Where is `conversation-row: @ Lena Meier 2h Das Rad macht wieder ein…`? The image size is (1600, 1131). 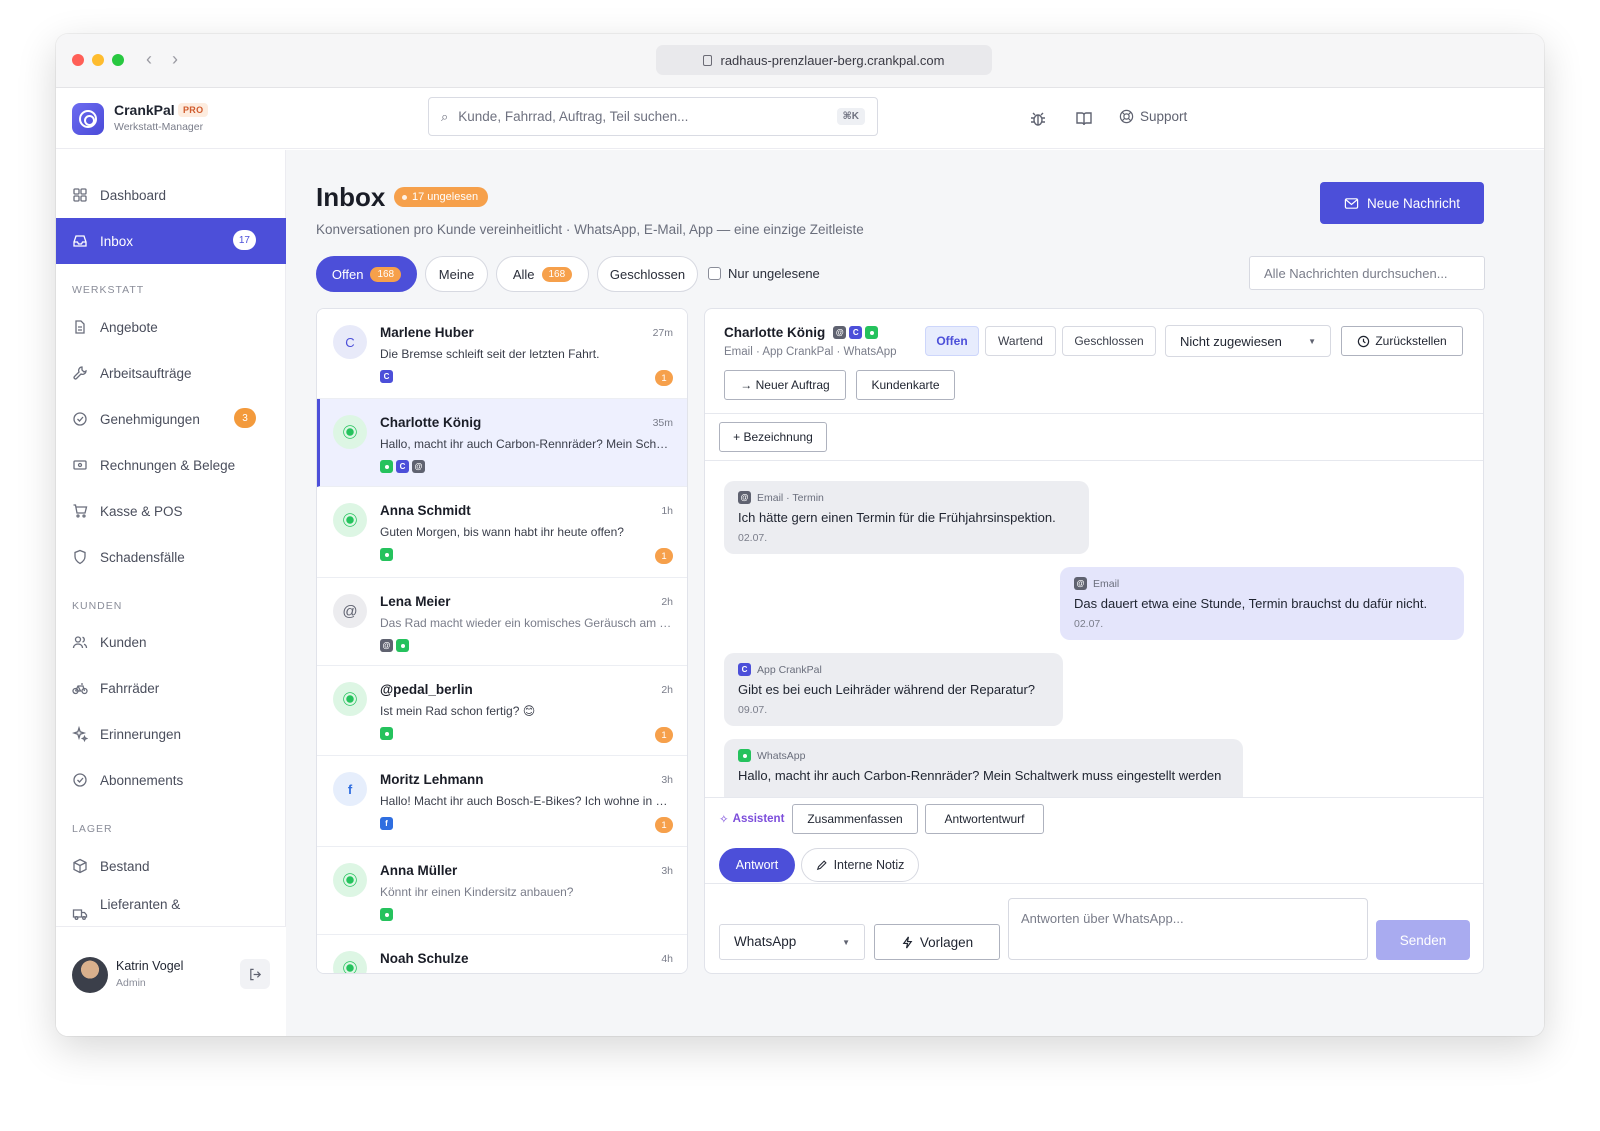
conversation-row: @ Lena Meier 2h Das Rad macht wieder ein… is located at coordinates (502, 622).